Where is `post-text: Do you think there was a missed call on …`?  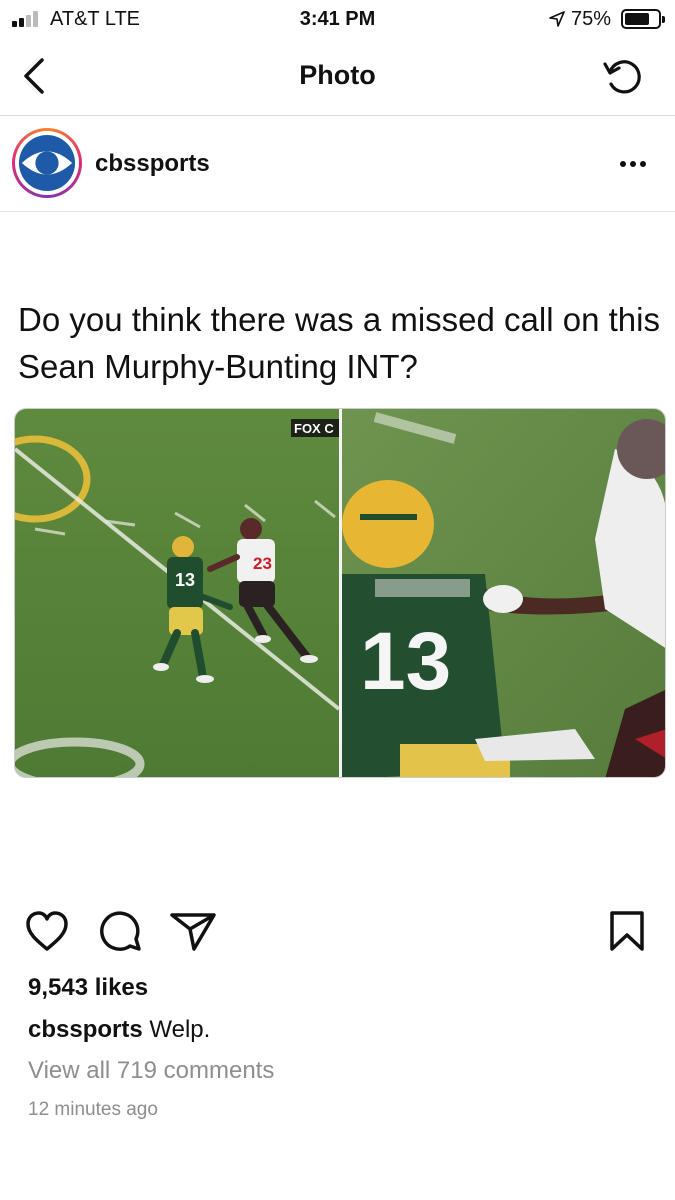 post-text: Do you think there was a missed call on … is located at coordinates (339, 343).